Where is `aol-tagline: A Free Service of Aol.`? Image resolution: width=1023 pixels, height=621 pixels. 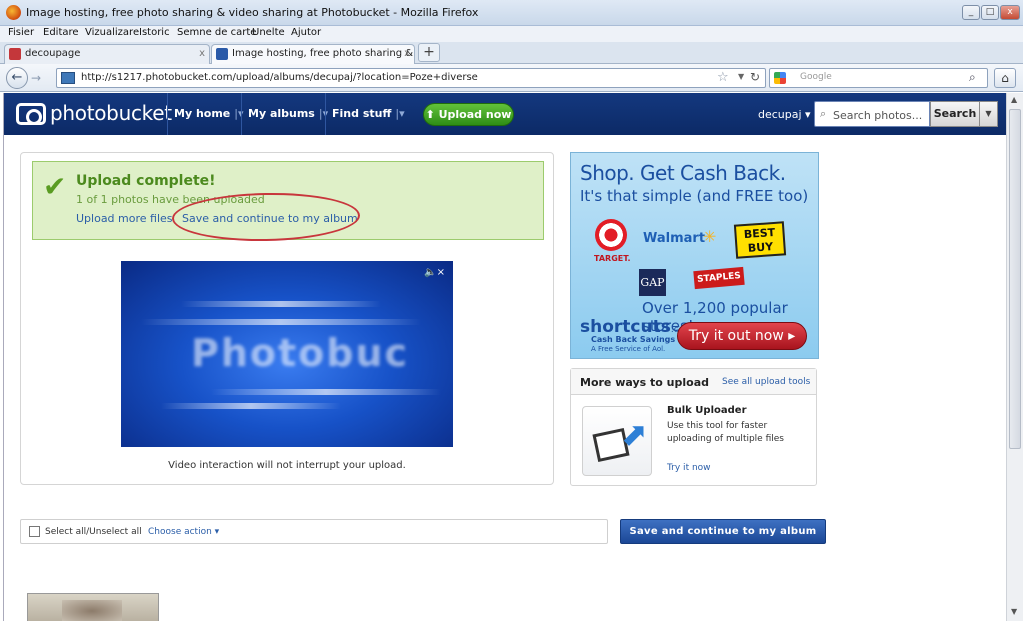 aol-tagline: A Free Service of Aol. is located at coordinates (628, 349).